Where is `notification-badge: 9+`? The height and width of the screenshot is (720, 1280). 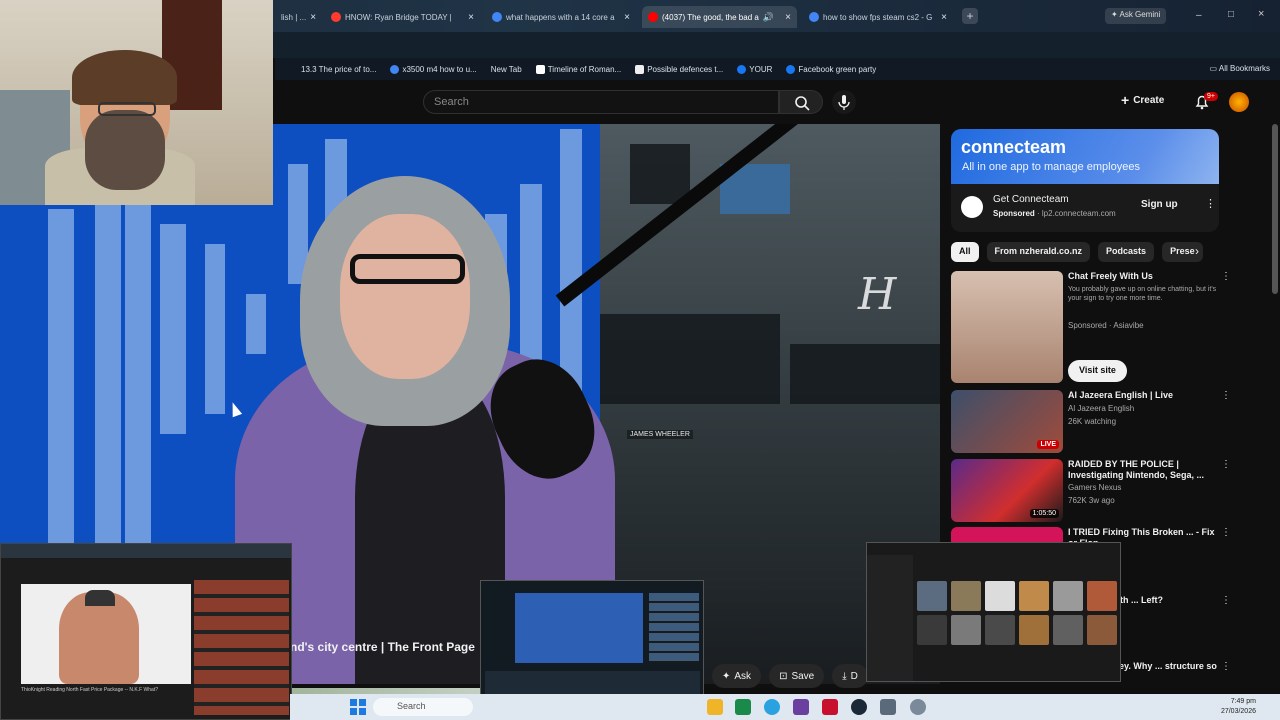
notification-badge: 9+ is located at coordinates (1211, 96).